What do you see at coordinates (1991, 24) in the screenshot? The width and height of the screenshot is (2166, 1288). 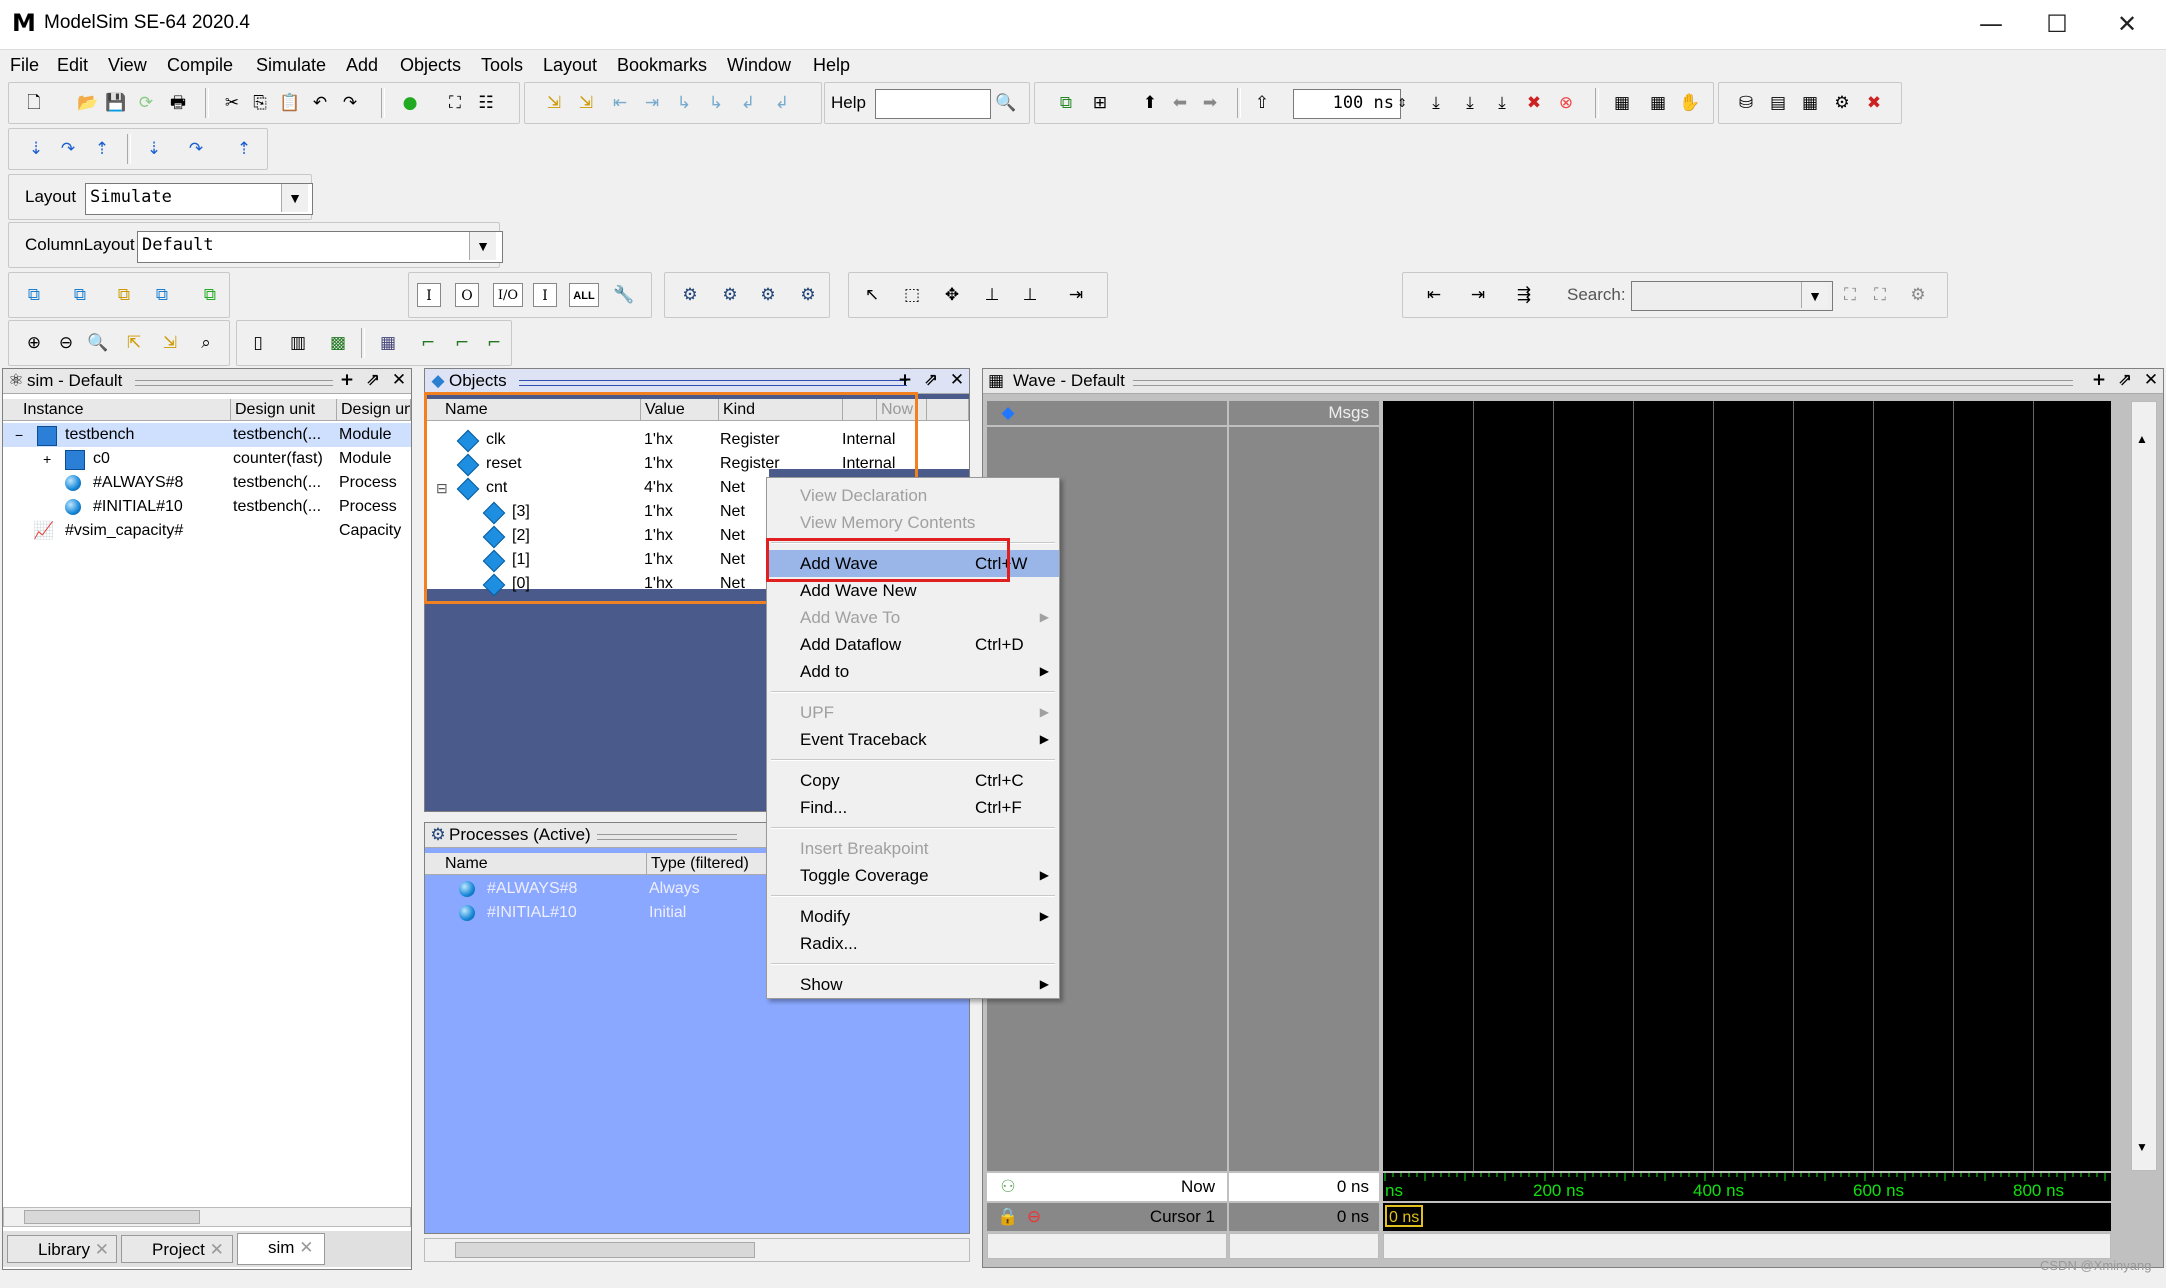 I see `minimize-button: —` at bounding box center [1991, 24].